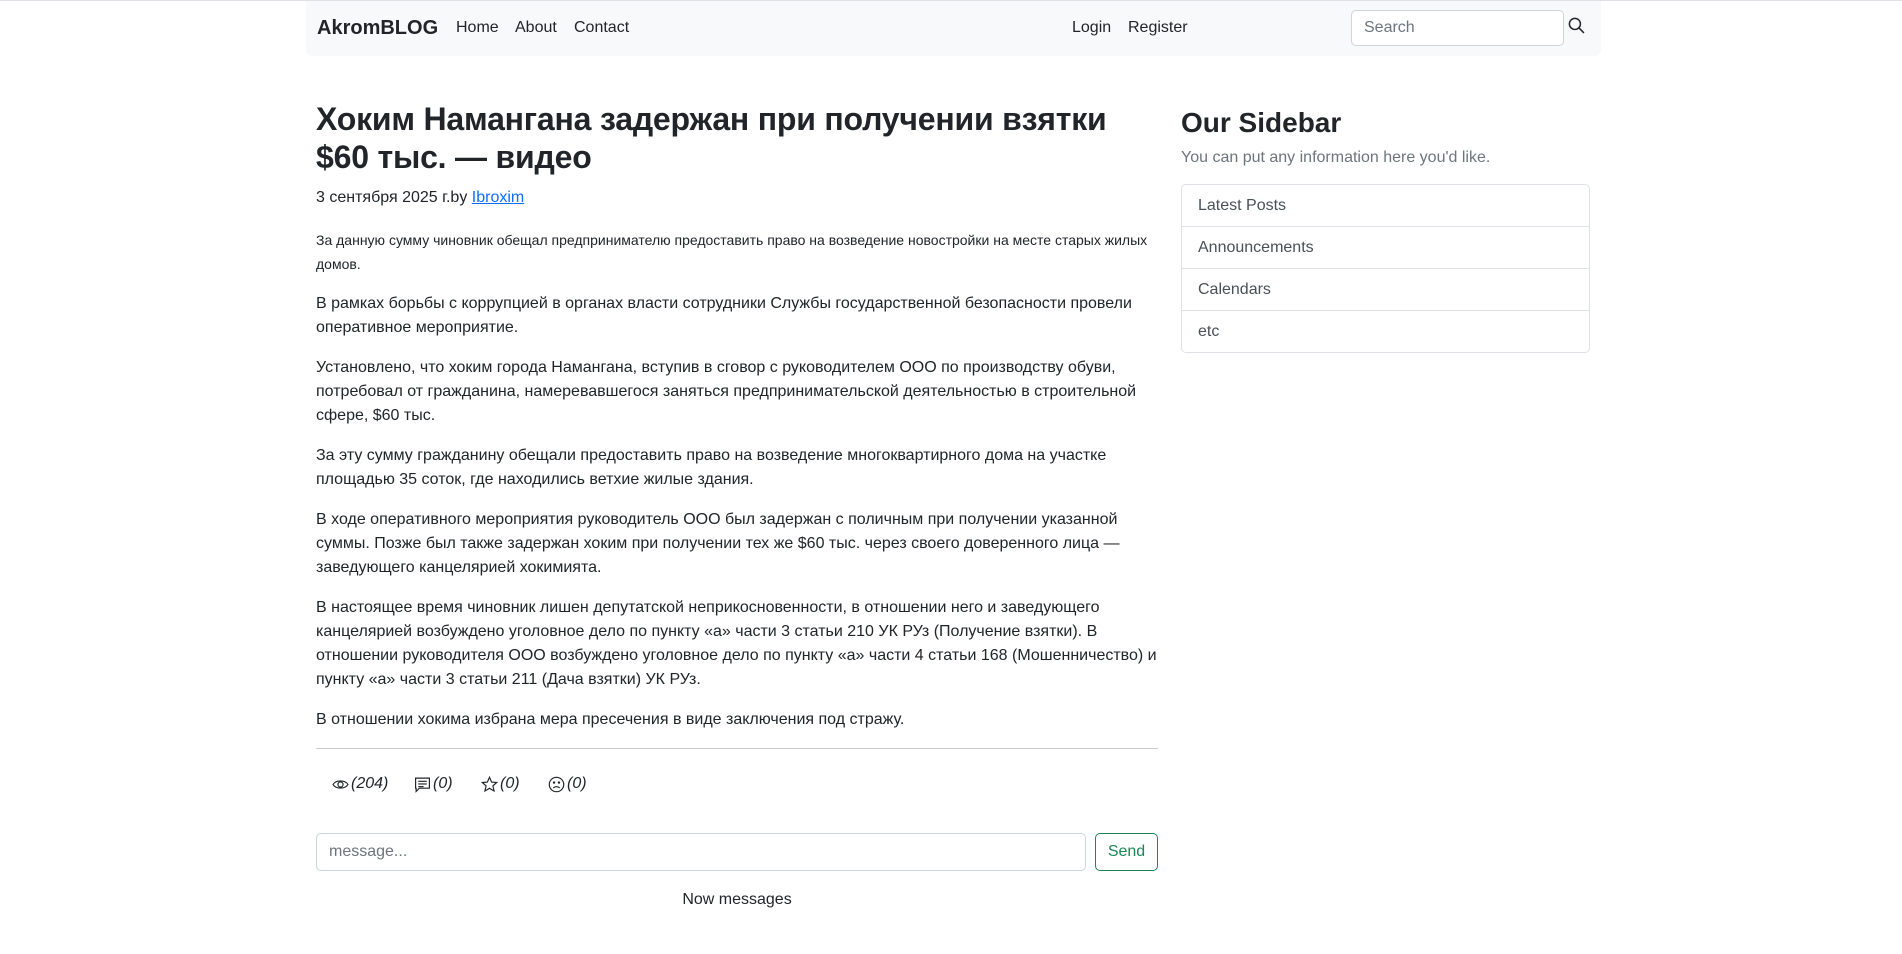 The width and height of the screenshot is (1902, 954). Describe the element at coordinates (1385, 289) in the screenshot. I see `sidebar-item-calendars: Calendars` at that location.